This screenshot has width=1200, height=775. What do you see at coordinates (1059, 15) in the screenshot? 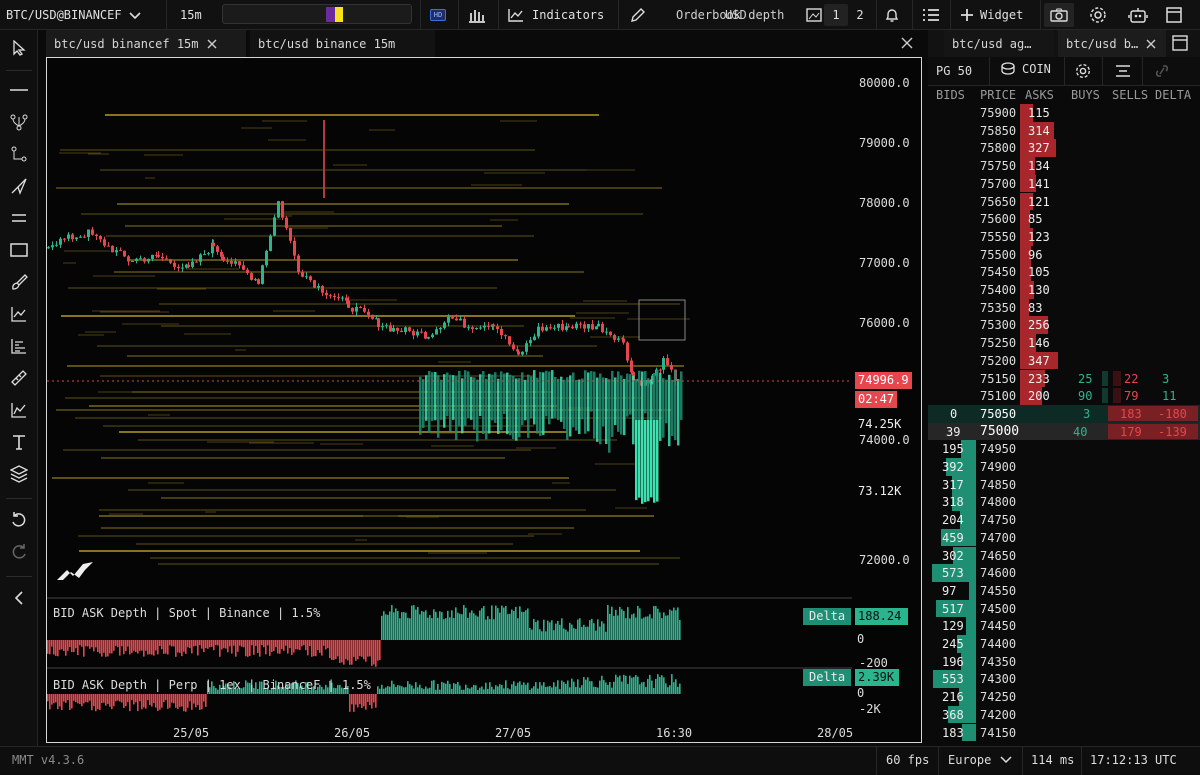
I see `camera-icon` at bounding box center [1059, 15].